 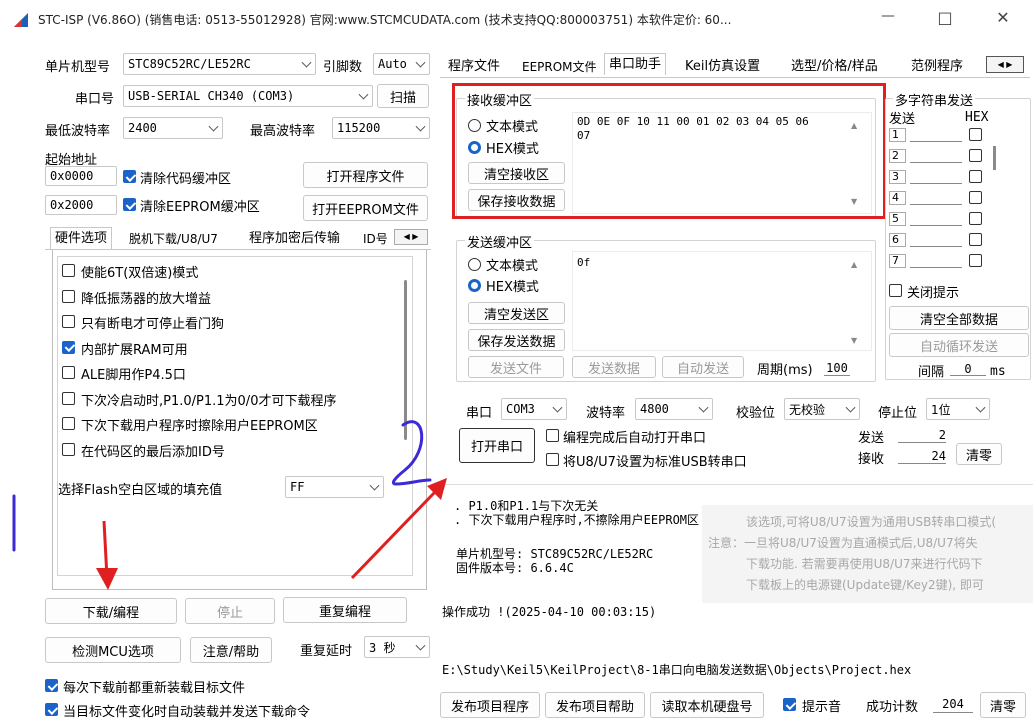 What do you see at coordinates (393, 535) in the screenshot?
I see `arrow-up-shaft` at bounding box center [393, 535].